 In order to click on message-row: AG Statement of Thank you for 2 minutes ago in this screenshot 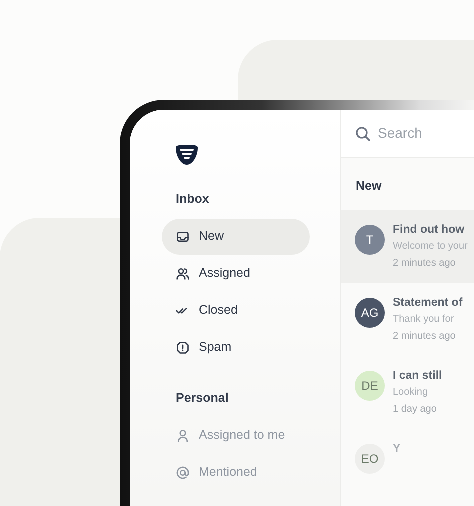, I will do `click(407, 319)`.